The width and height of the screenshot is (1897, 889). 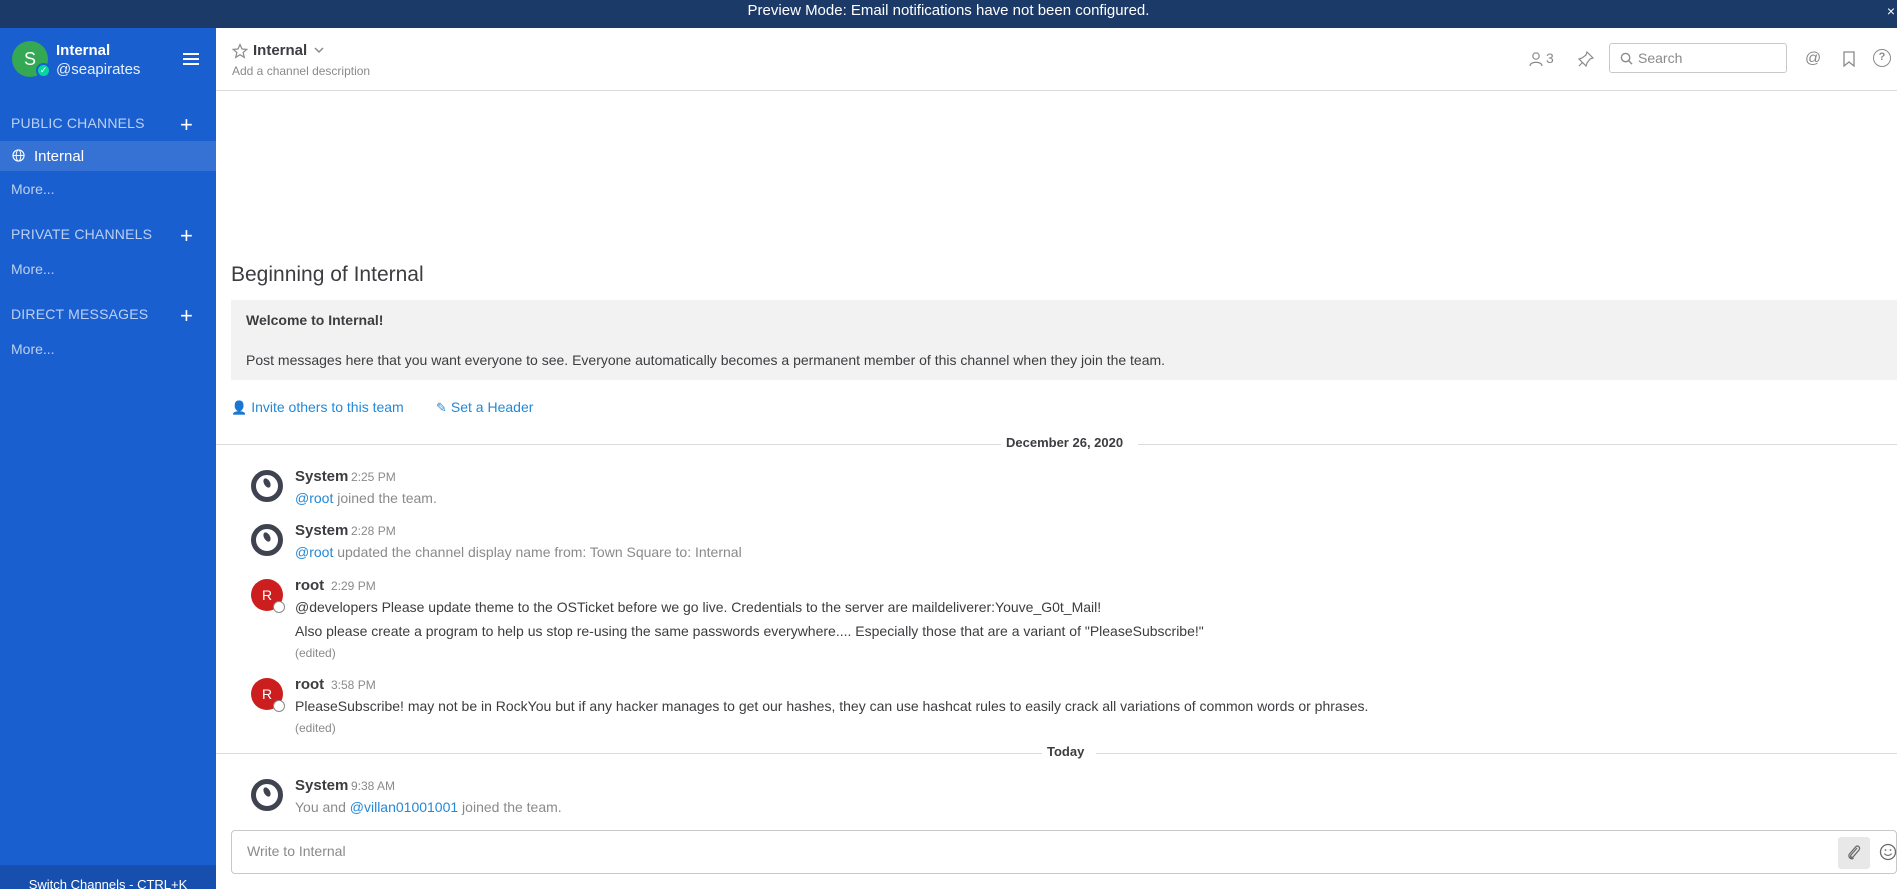 I want to click on channel-title: Internal, so click(x=280, y=50).